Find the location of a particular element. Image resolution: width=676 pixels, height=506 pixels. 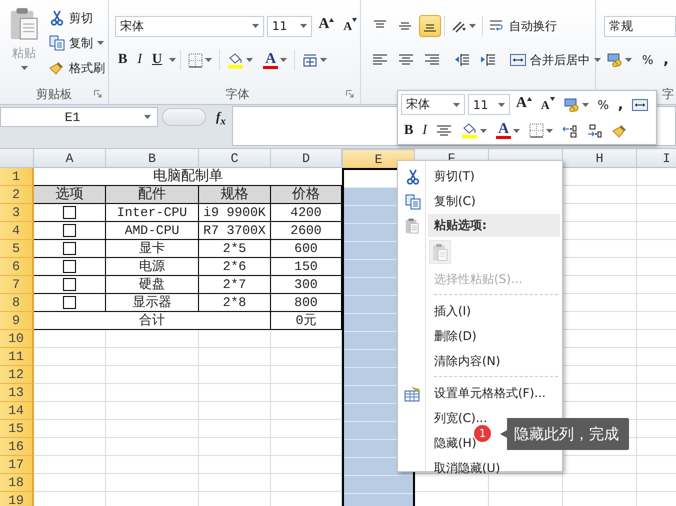

row-header: 11 is located at coordinates (17, 357).